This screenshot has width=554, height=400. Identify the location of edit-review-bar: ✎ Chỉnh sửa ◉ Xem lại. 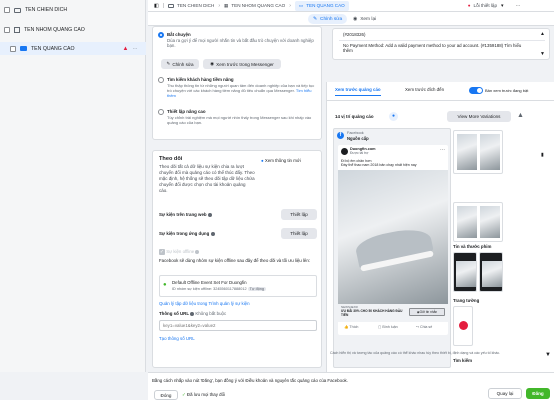
(351, 19).